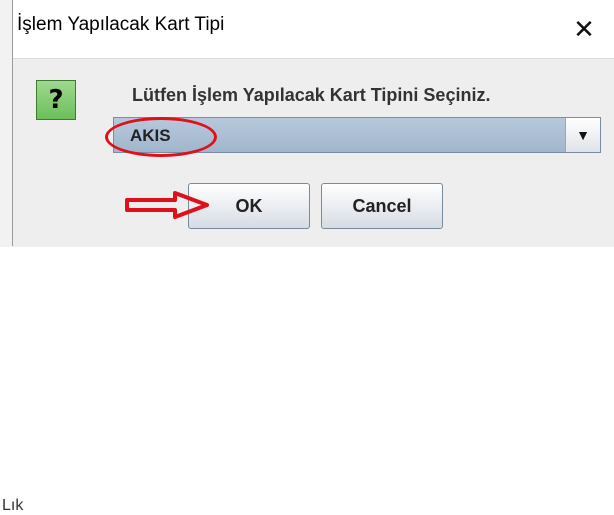 Image resolution: width=614 pixels, height=515 pixels. Describe the element at coordinates (313, 29) in the screenshot. I see `title-bar: İşlem Yapılacak Kart Tipi ✕` at that location.